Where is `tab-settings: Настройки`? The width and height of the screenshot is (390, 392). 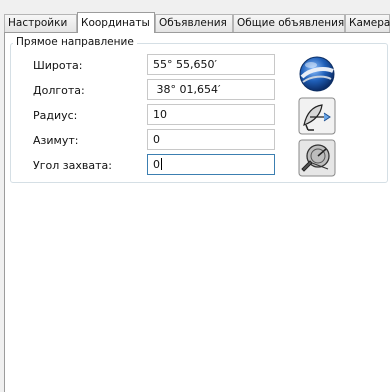 tab-settings: Настройки is located at coordinates (40, 23).